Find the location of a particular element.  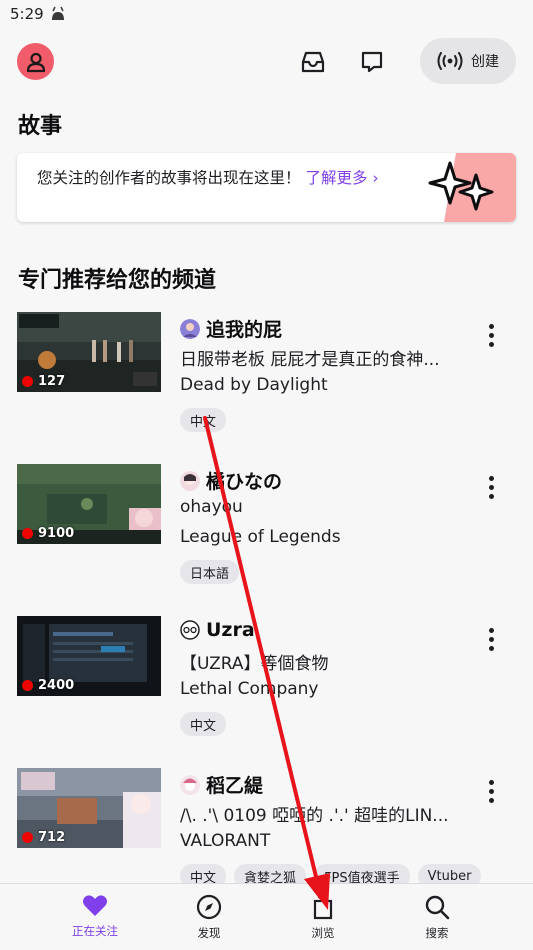

user-icon is located at coordinates (35, 62).